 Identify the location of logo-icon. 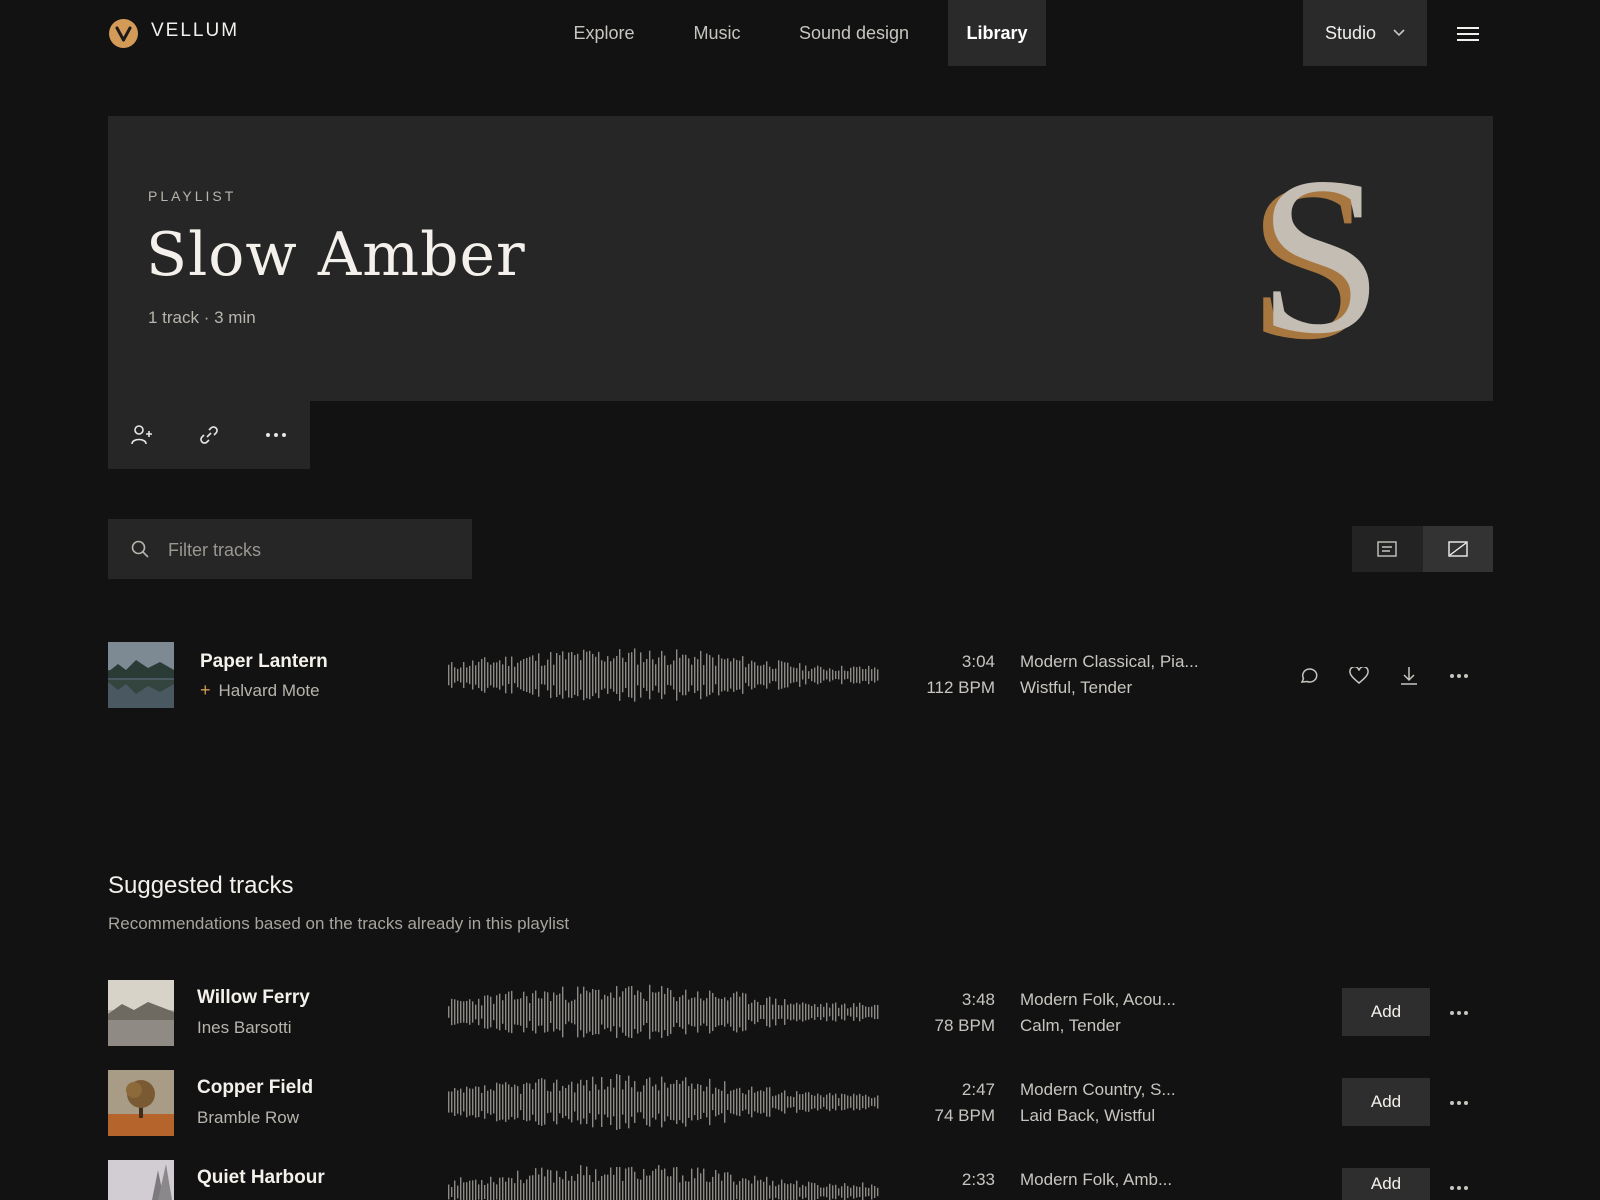
(123, 33).